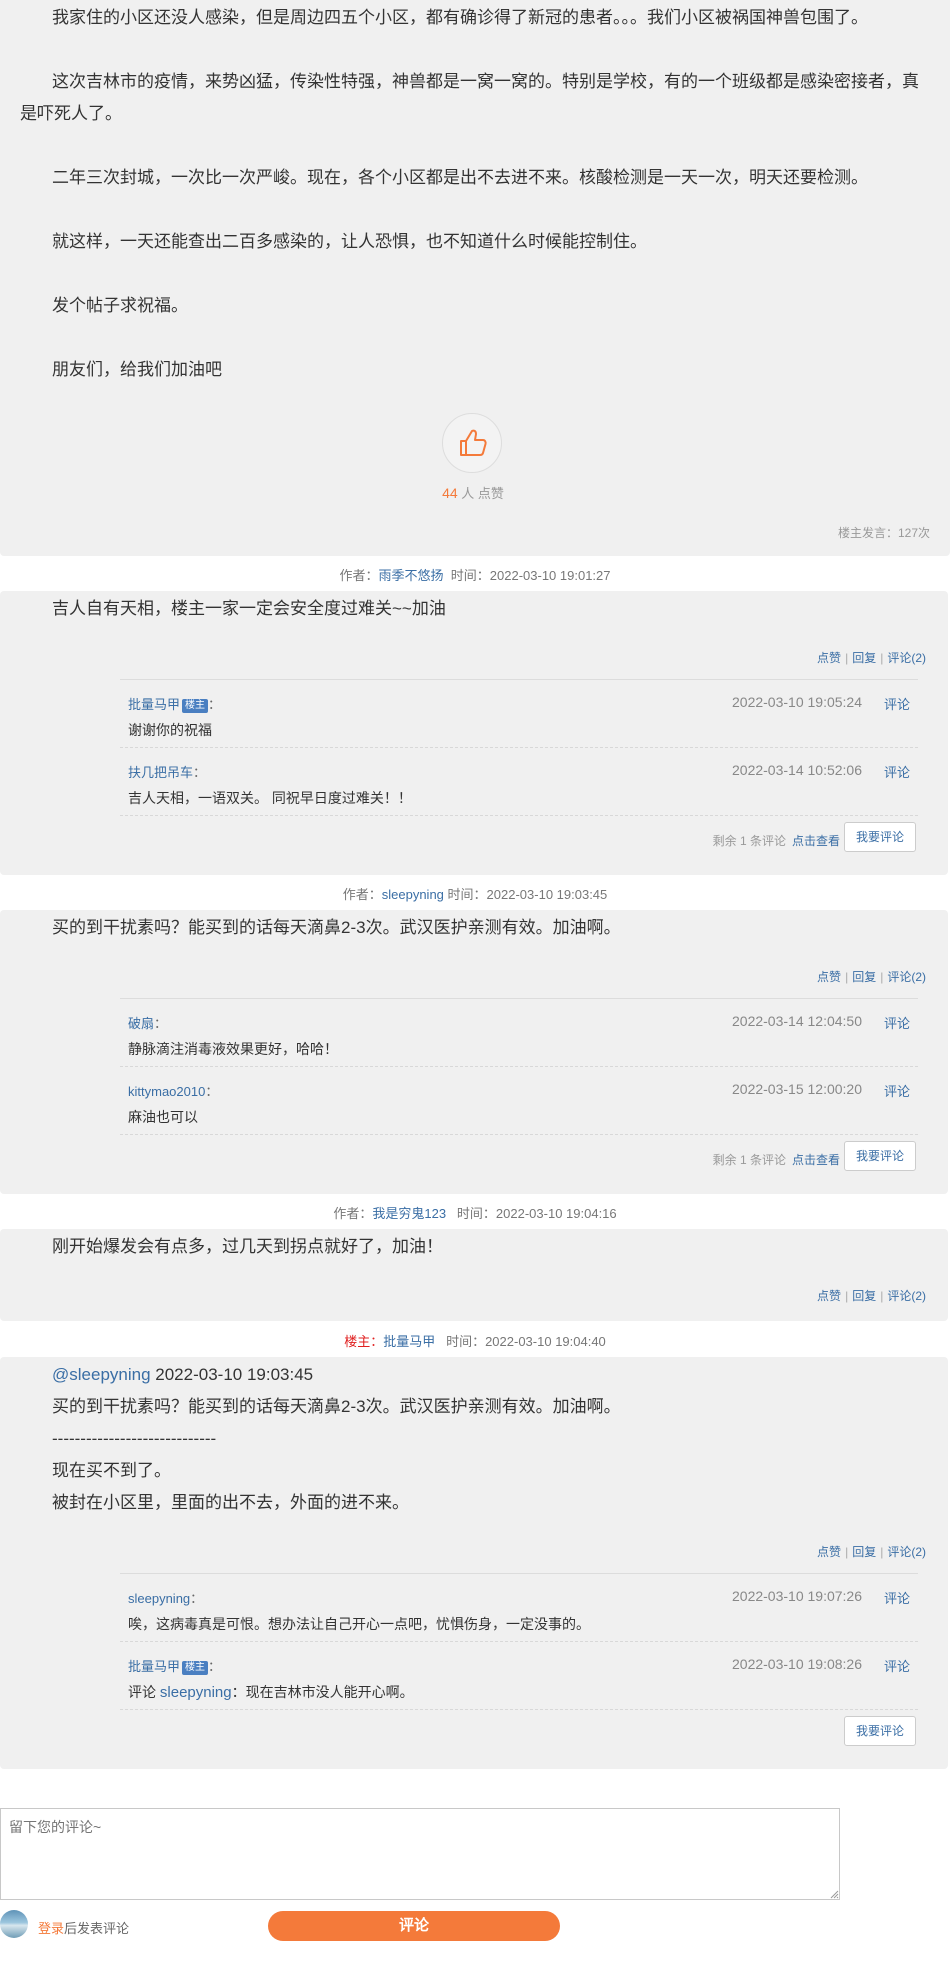 This screenshot has width=950, height=1962. What do you see at coordinates (111, 1470) in the screenshot?
I see `reply-text: 现在买不到了。` at bounding box center [111, 1470].